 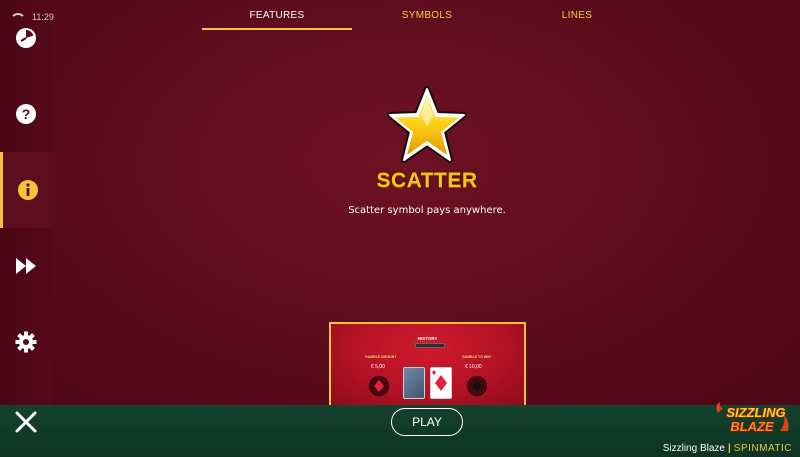 What do you see at coordinates (762, 448) in the screenshot?
I see `studio-name: SPINMATIC` at bounding box center [762, 448].